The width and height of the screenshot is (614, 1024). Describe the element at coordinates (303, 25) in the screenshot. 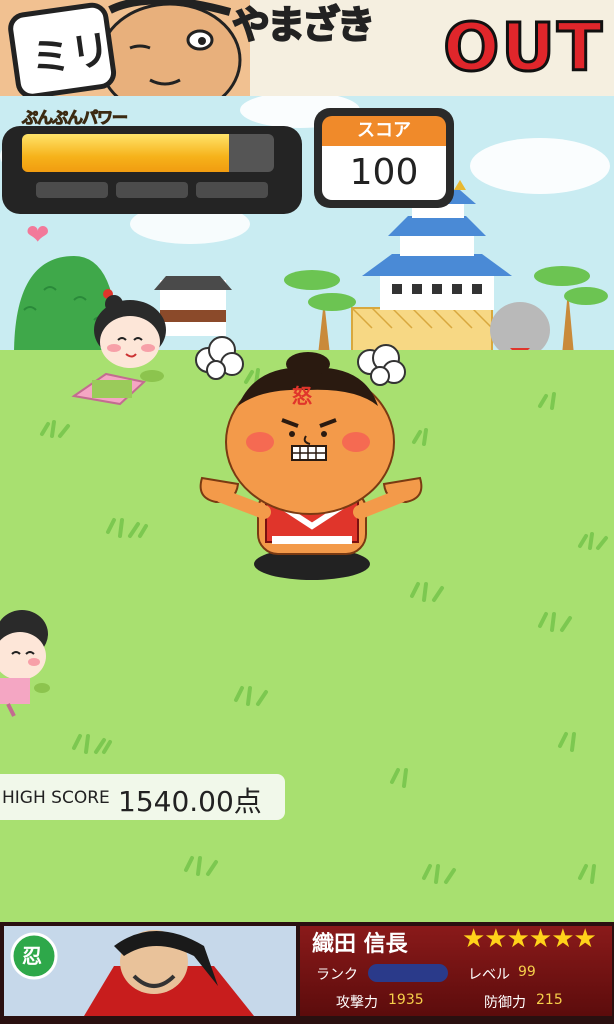

I see `banner-logo-text: やまざき` at that location.